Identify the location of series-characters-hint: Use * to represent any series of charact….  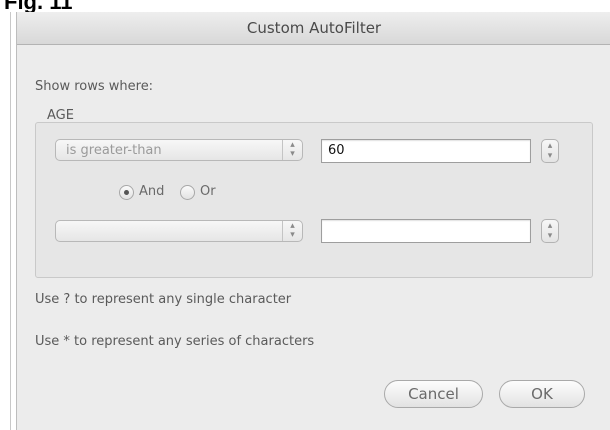
(175, 341).